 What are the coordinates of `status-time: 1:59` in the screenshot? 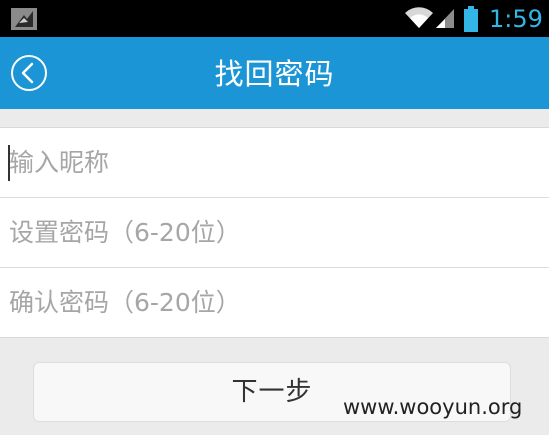 It's located at (516, 19).